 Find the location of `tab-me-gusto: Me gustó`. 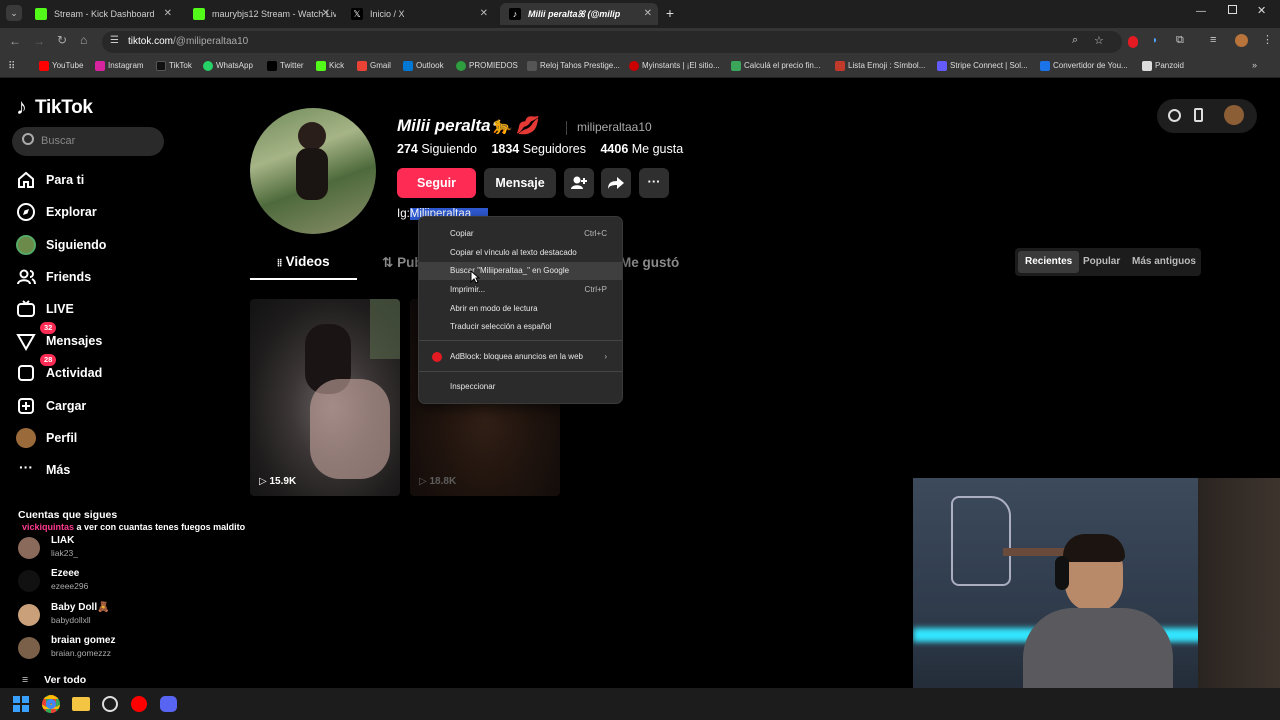

tab-me-gusto: Me gustó is located at coordinates (649, 262).